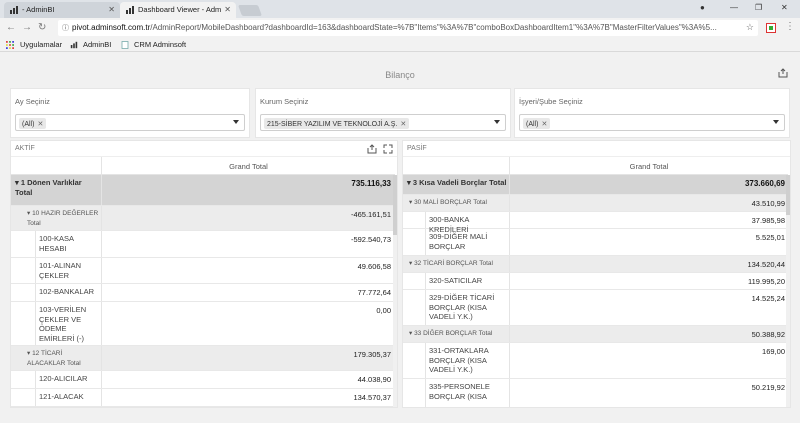 The image size is (800, 423). What do you see at coordinates (63, 324) in the screenshot?
I see `row-label: 103-VERİLEN ÇEKLER VE ÖDEME EMİRLERİ (-)` at bounding box center [63, 324].